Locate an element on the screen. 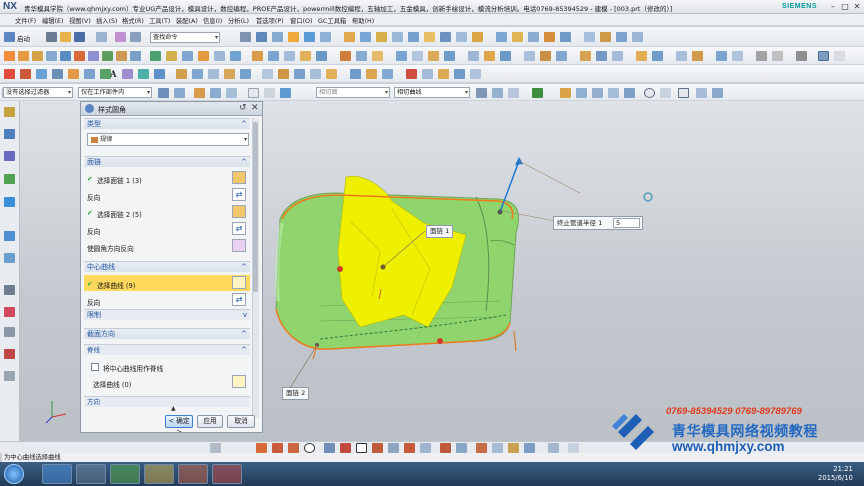 The image size is (864, 486). polygon-icon is located at coordinates (377, 448).